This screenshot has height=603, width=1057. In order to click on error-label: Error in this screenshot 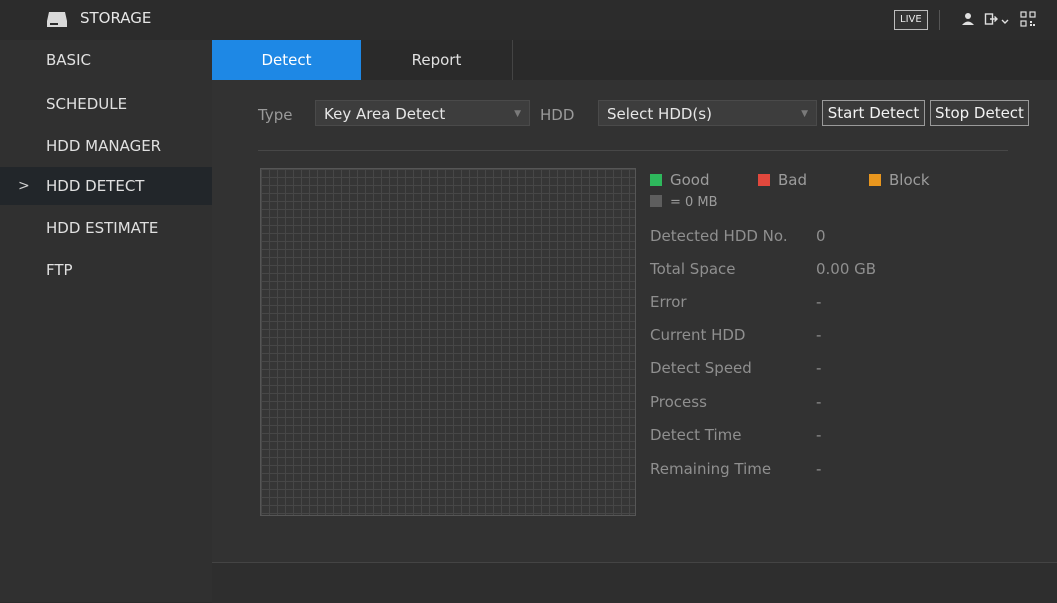, I will do `click(668, 302)`.